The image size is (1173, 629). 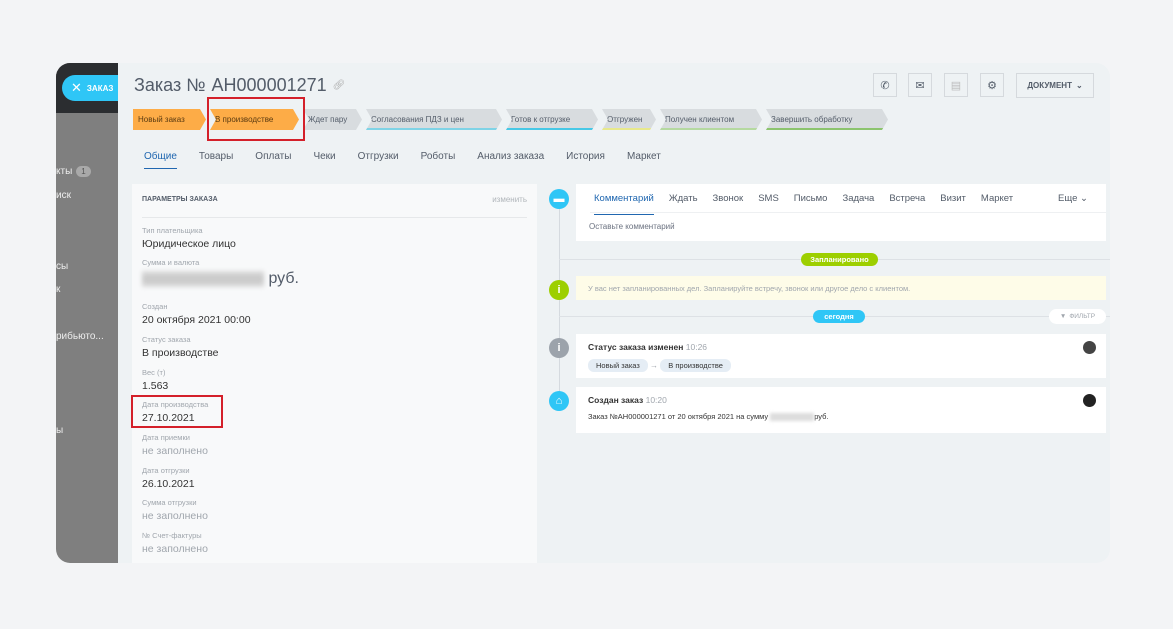 What do you see at coordinates (559, 401) in the screenshot?
I see `basket-icon: ⌂` at bounding box center [559, 401].